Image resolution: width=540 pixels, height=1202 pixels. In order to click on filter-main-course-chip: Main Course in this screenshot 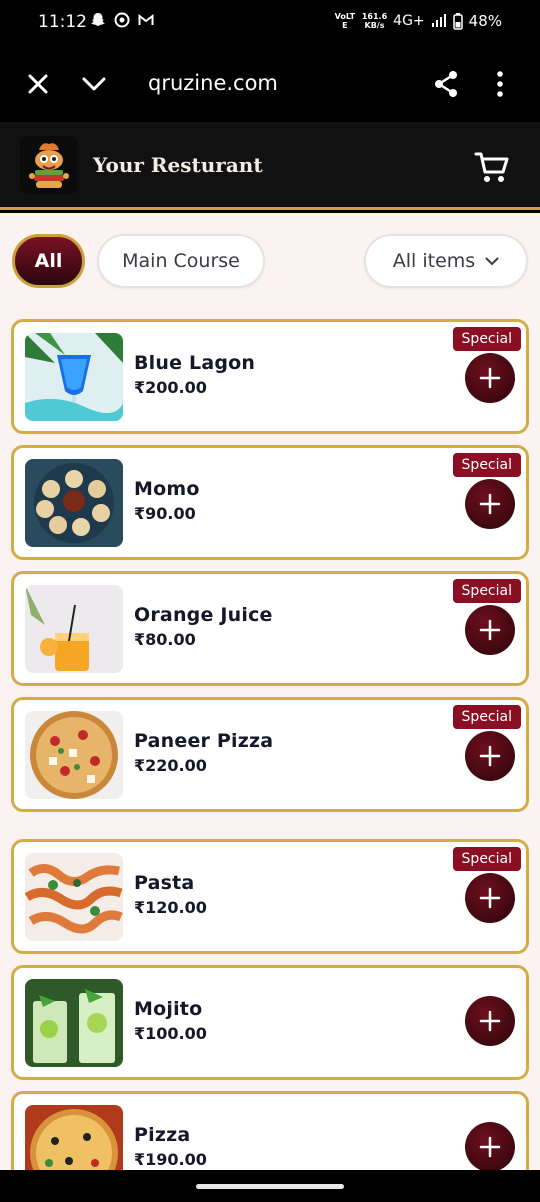, I will do `click(181, 261)`.